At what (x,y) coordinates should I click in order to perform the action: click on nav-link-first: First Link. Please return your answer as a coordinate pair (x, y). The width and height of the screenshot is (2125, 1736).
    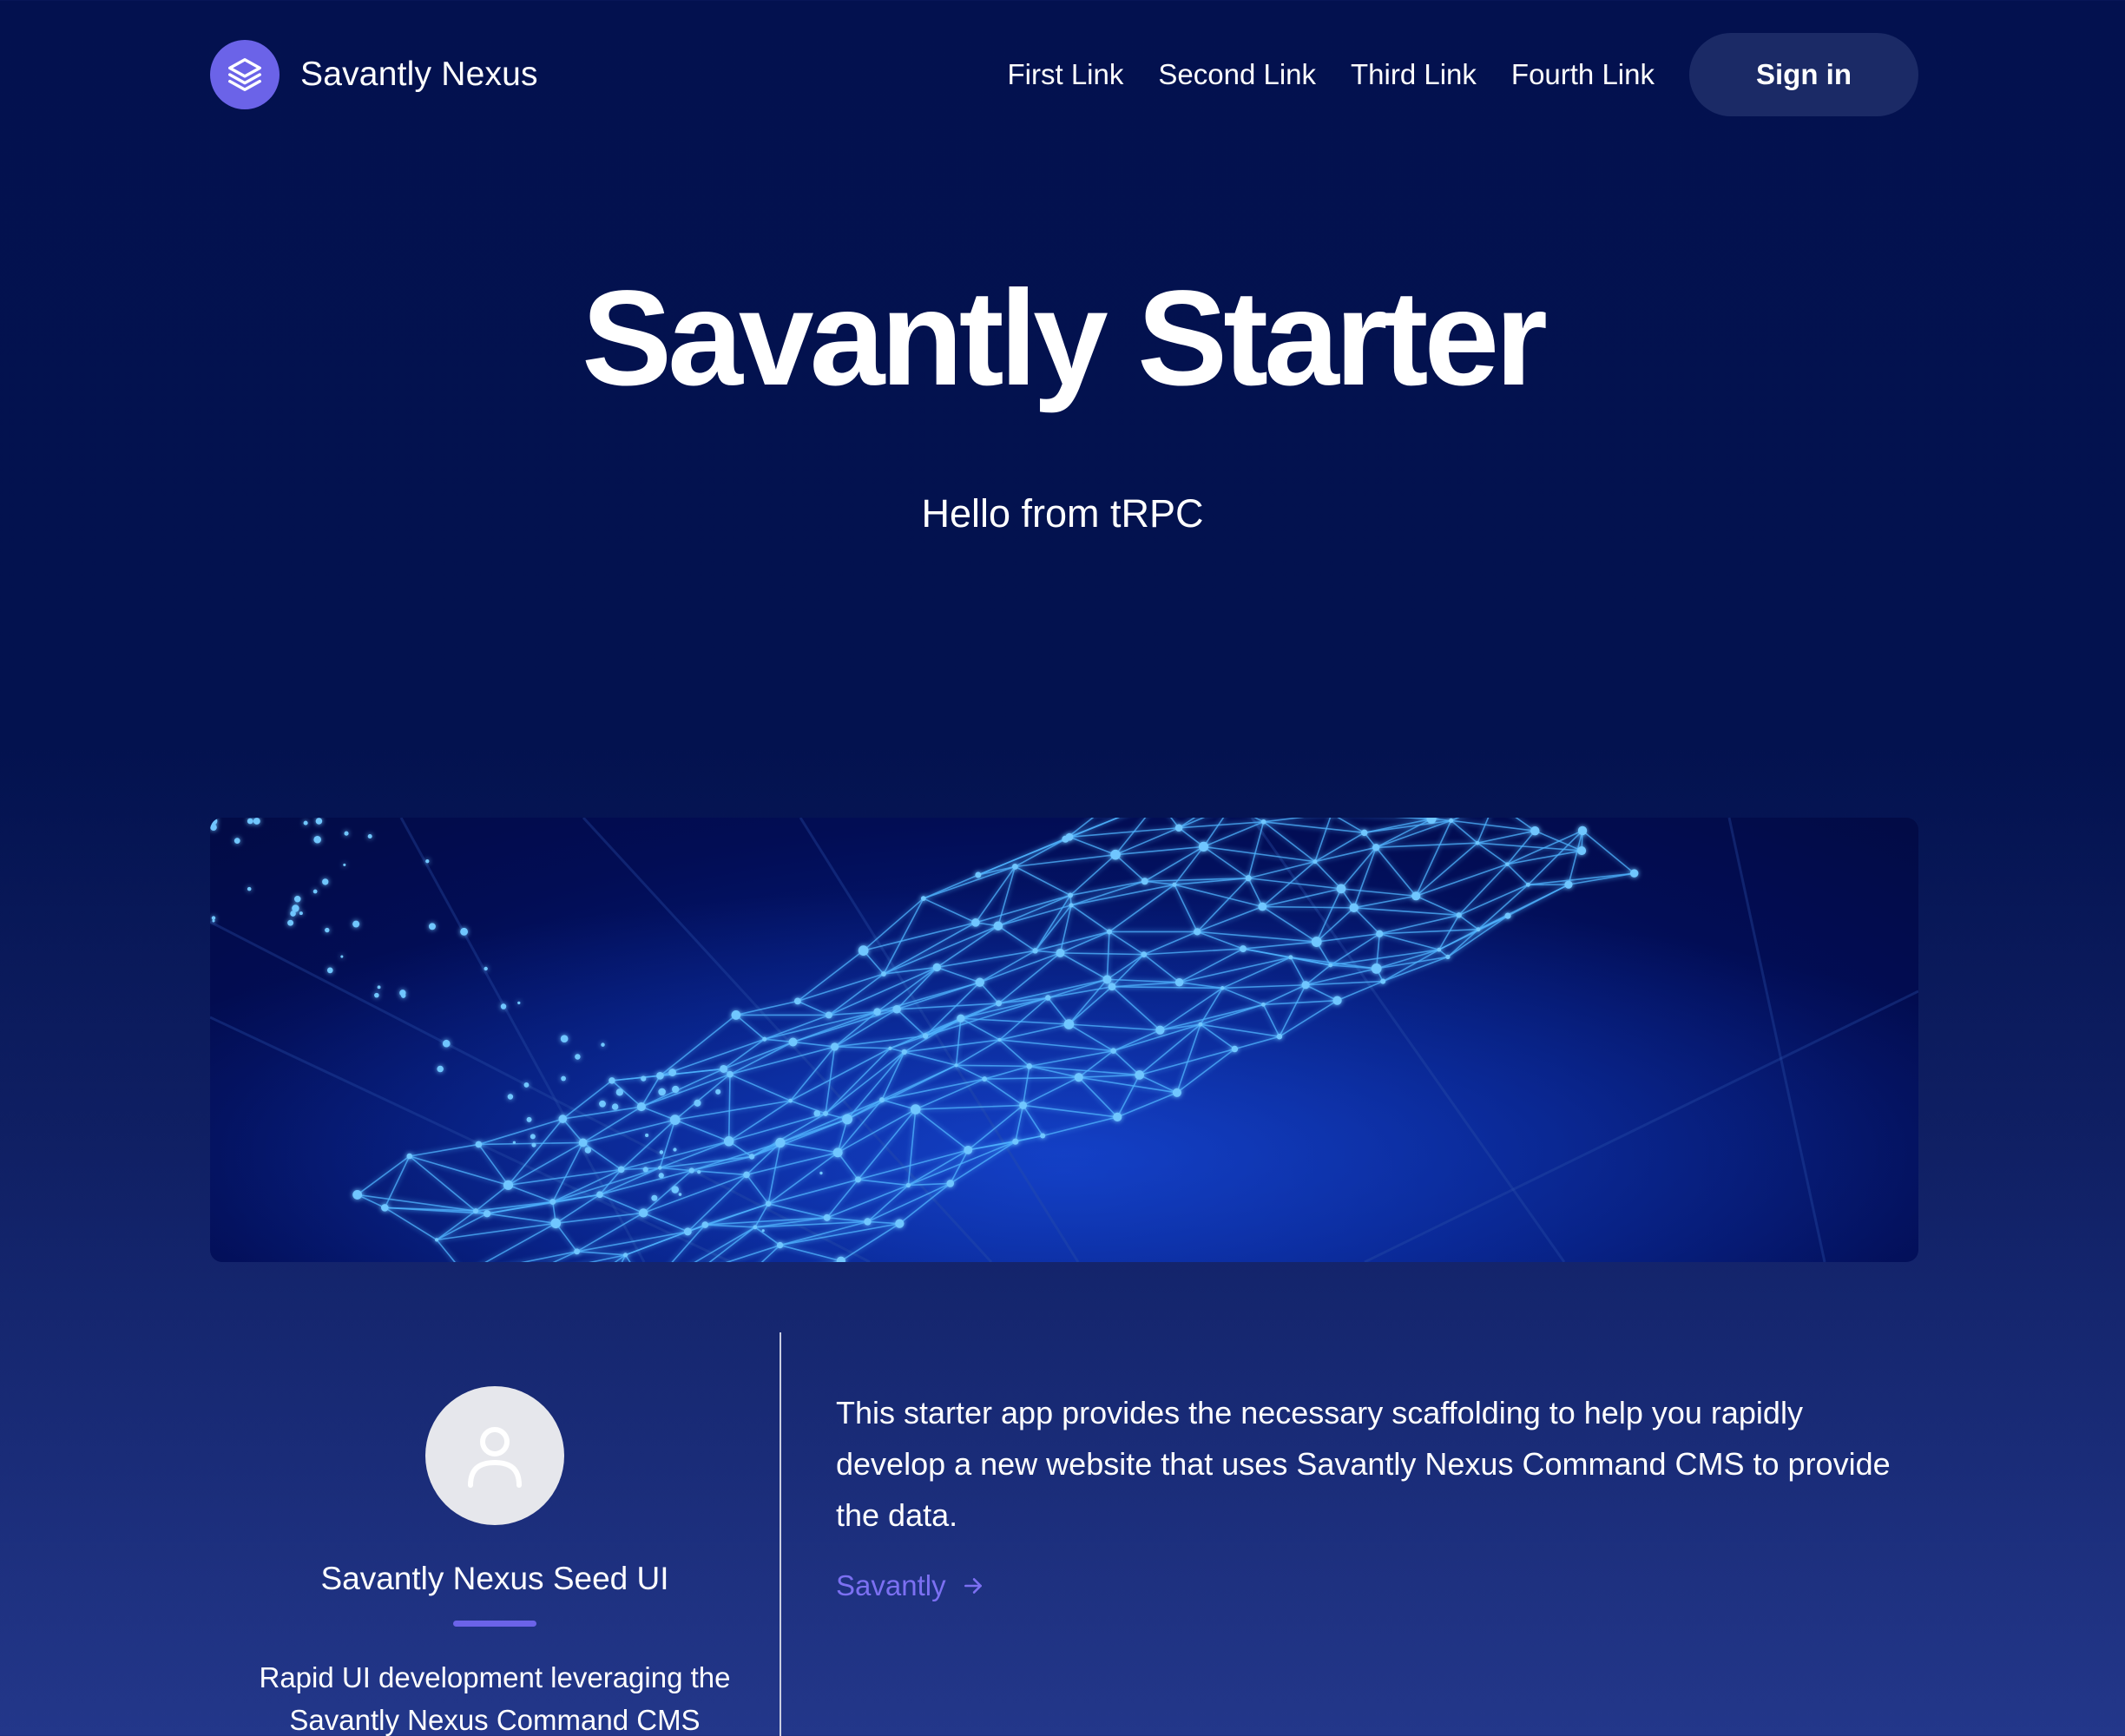
    Looking at the image, I should click on (1066, 74).